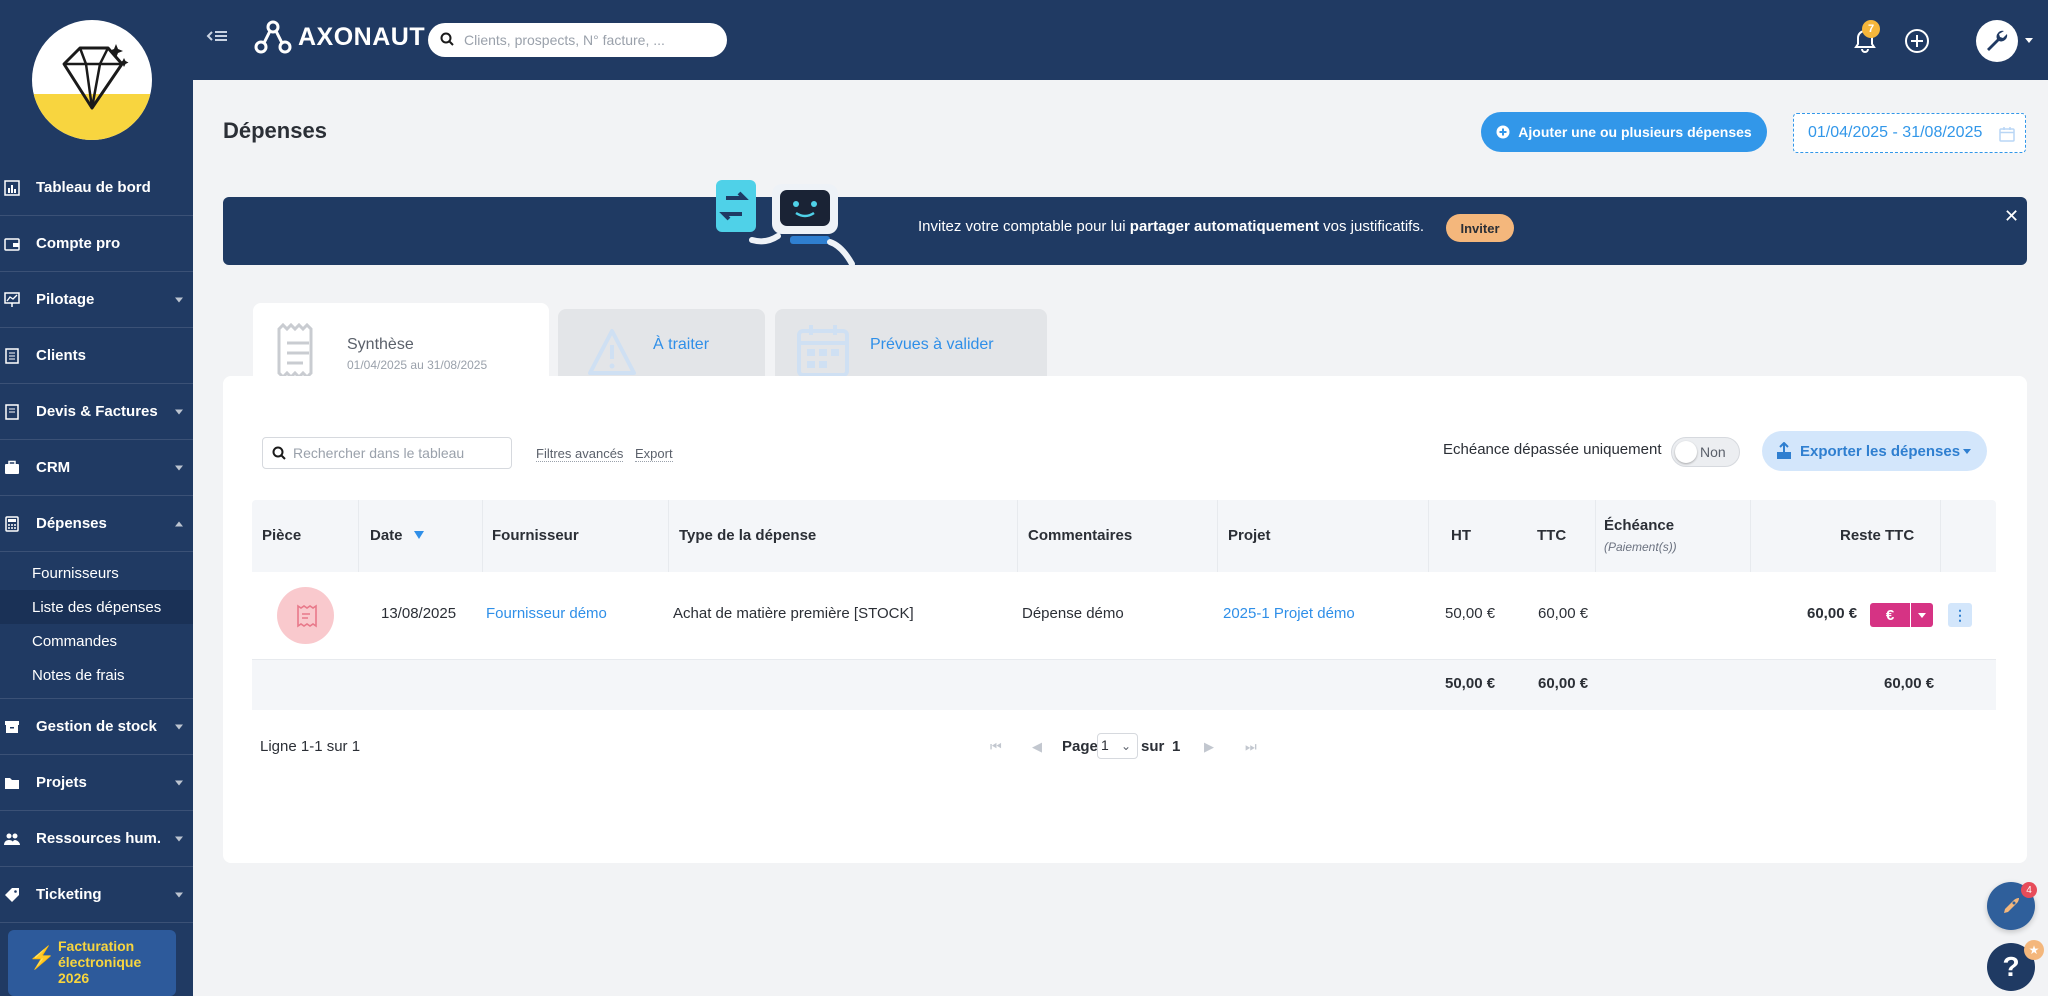 The width and height of the screenshot is (2048, 996). What do you see at coordinates (96, 468) in the screenshot?
I see `sidebar-item-crm: CRM` at bounding box center [96, 468].